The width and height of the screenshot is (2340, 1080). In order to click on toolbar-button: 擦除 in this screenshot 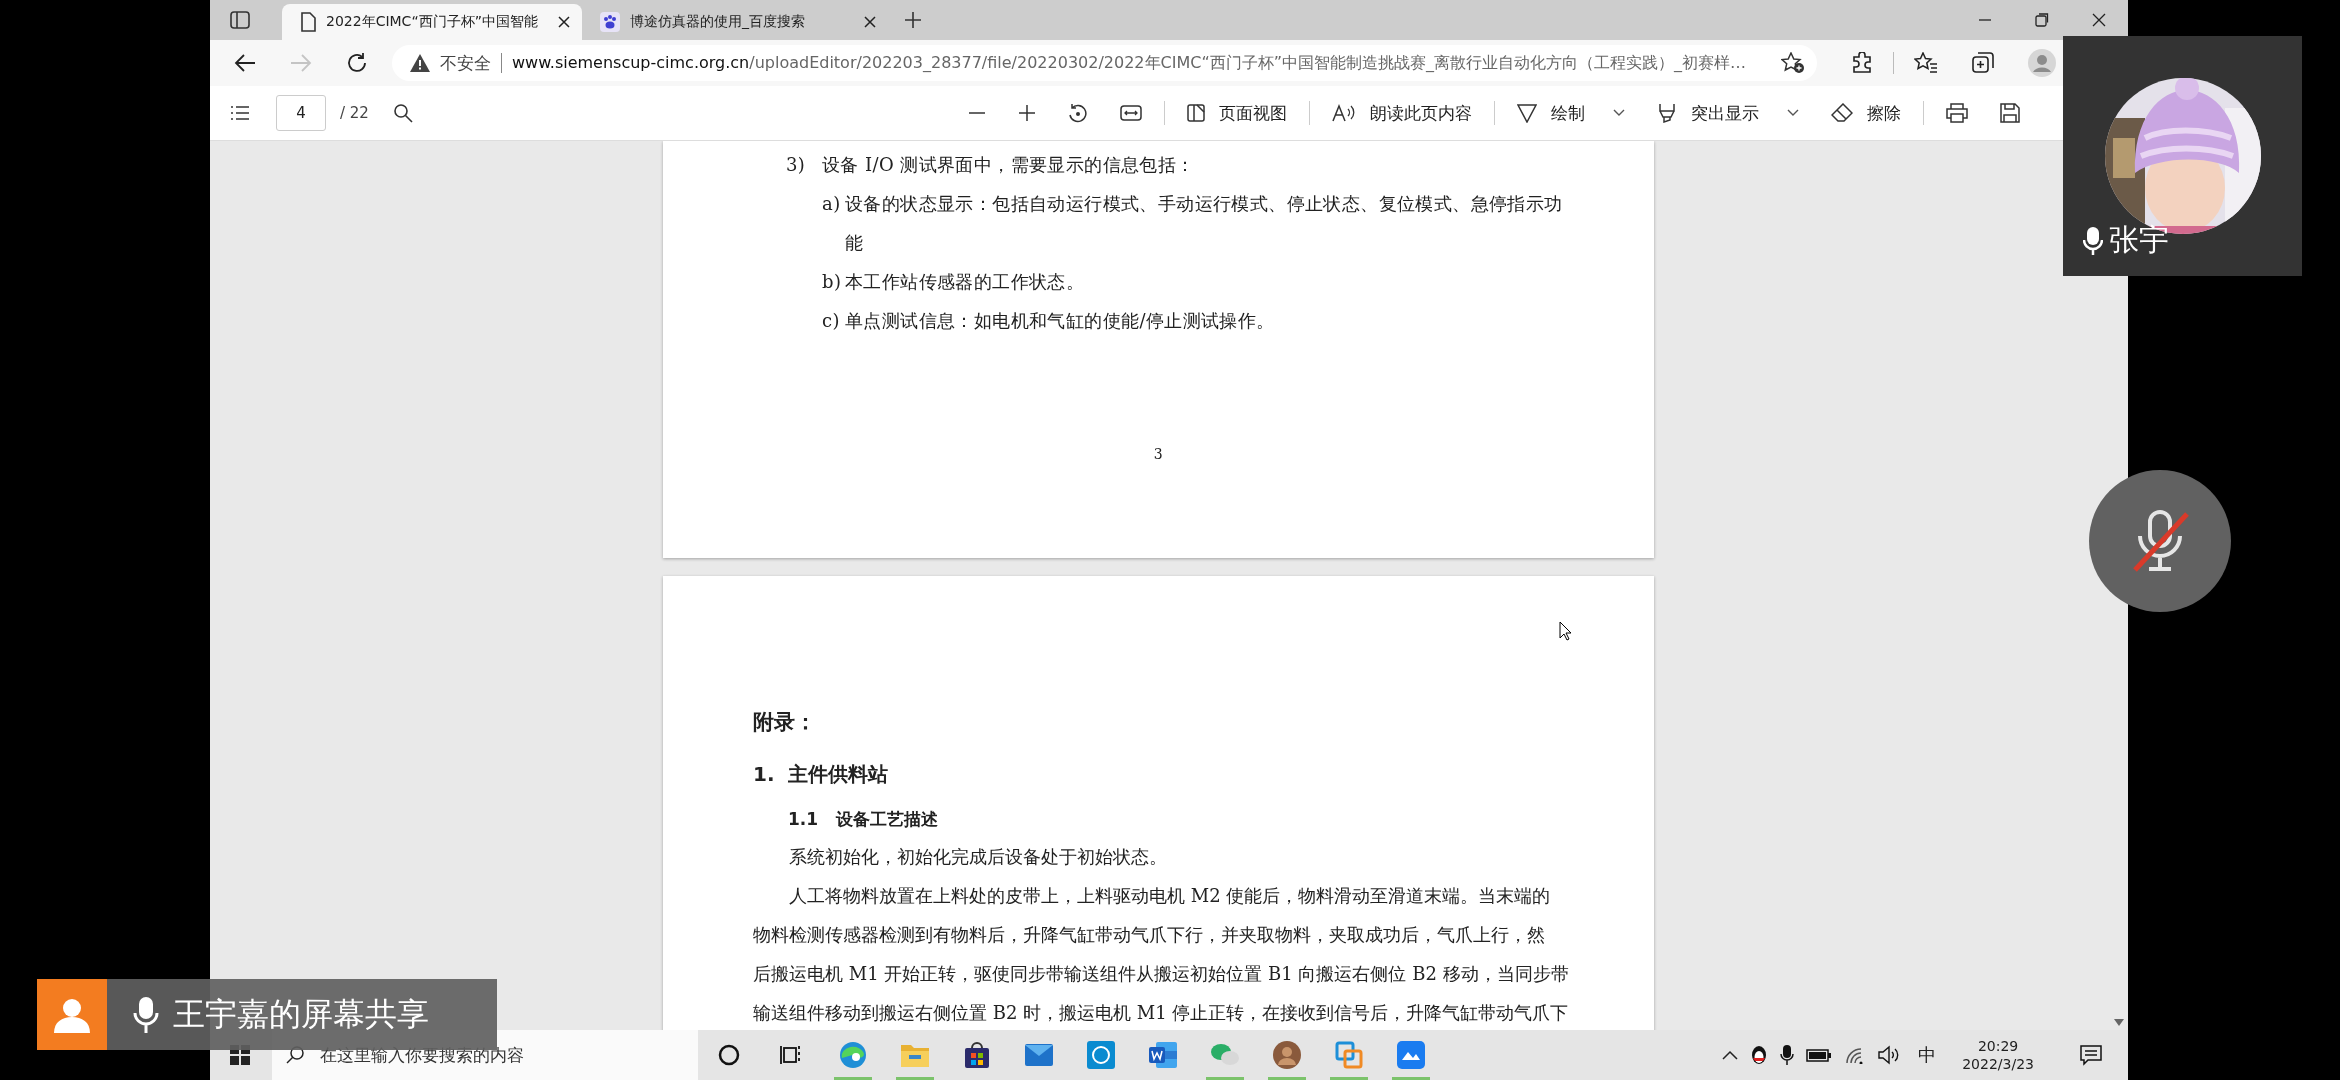, I will do `click(1865, 113)`.